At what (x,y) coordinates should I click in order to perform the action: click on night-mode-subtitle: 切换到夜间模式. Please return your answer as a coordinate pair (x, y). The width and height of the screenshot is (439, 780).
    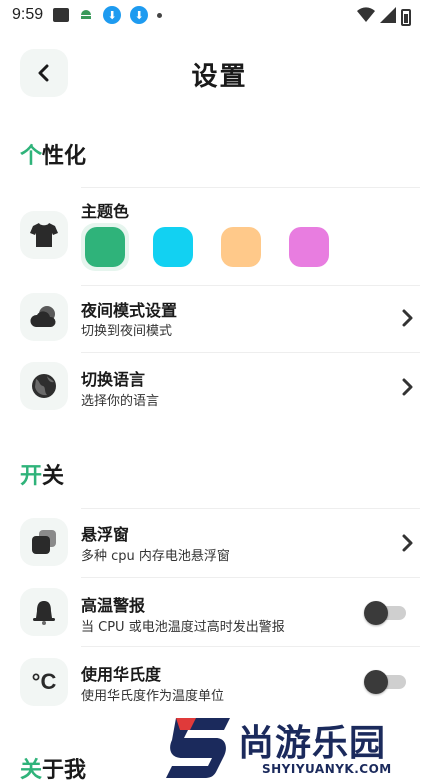
    Looking at the image, I should click on (127, 331).